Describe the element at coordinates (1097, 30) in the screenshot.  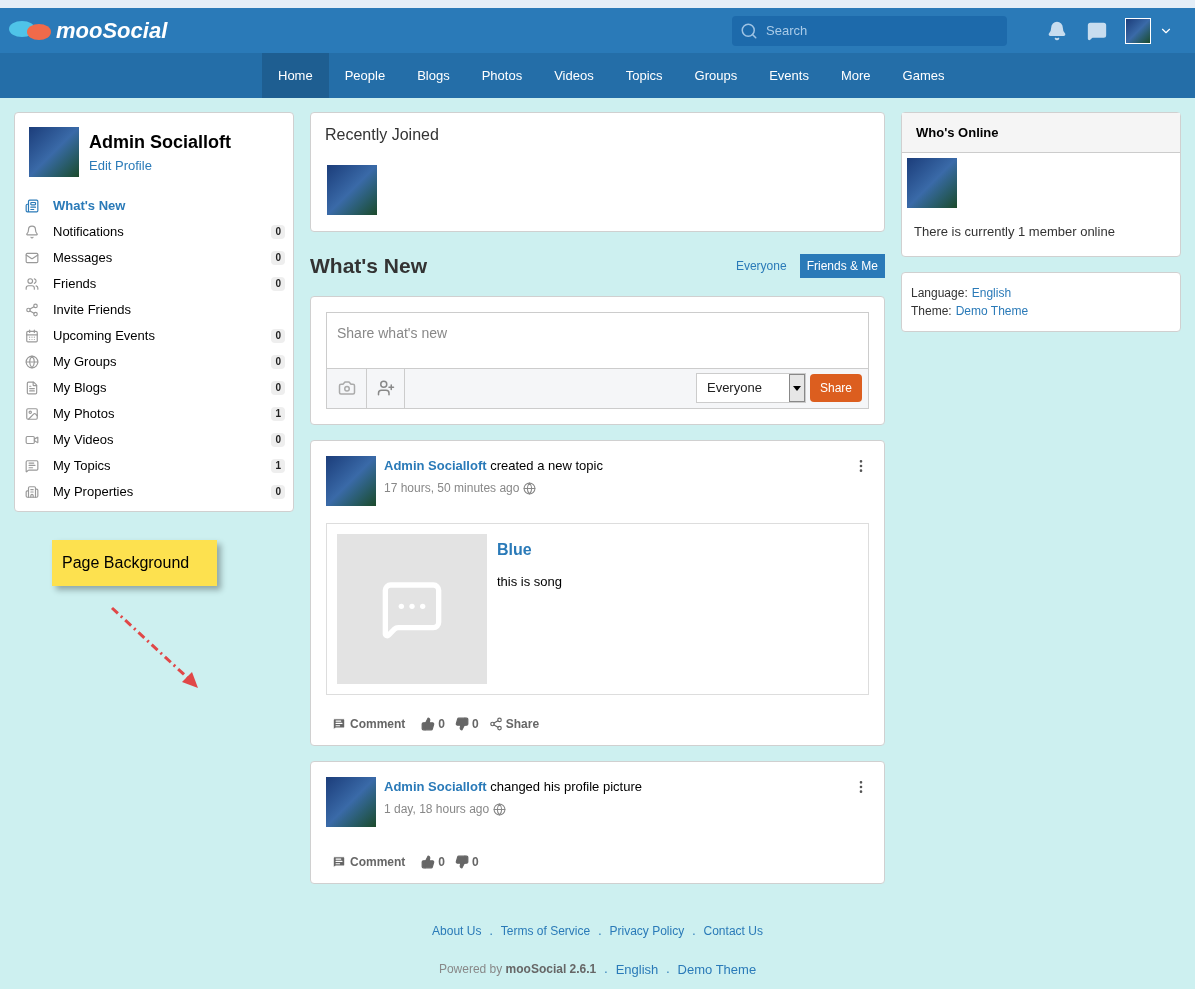
I see `messages-icon` at that location.